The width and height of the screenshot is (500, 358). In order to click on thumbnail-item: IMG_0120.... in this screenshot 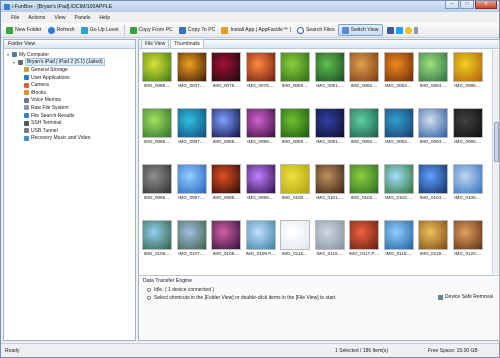, I will do `click(467, 238)`.